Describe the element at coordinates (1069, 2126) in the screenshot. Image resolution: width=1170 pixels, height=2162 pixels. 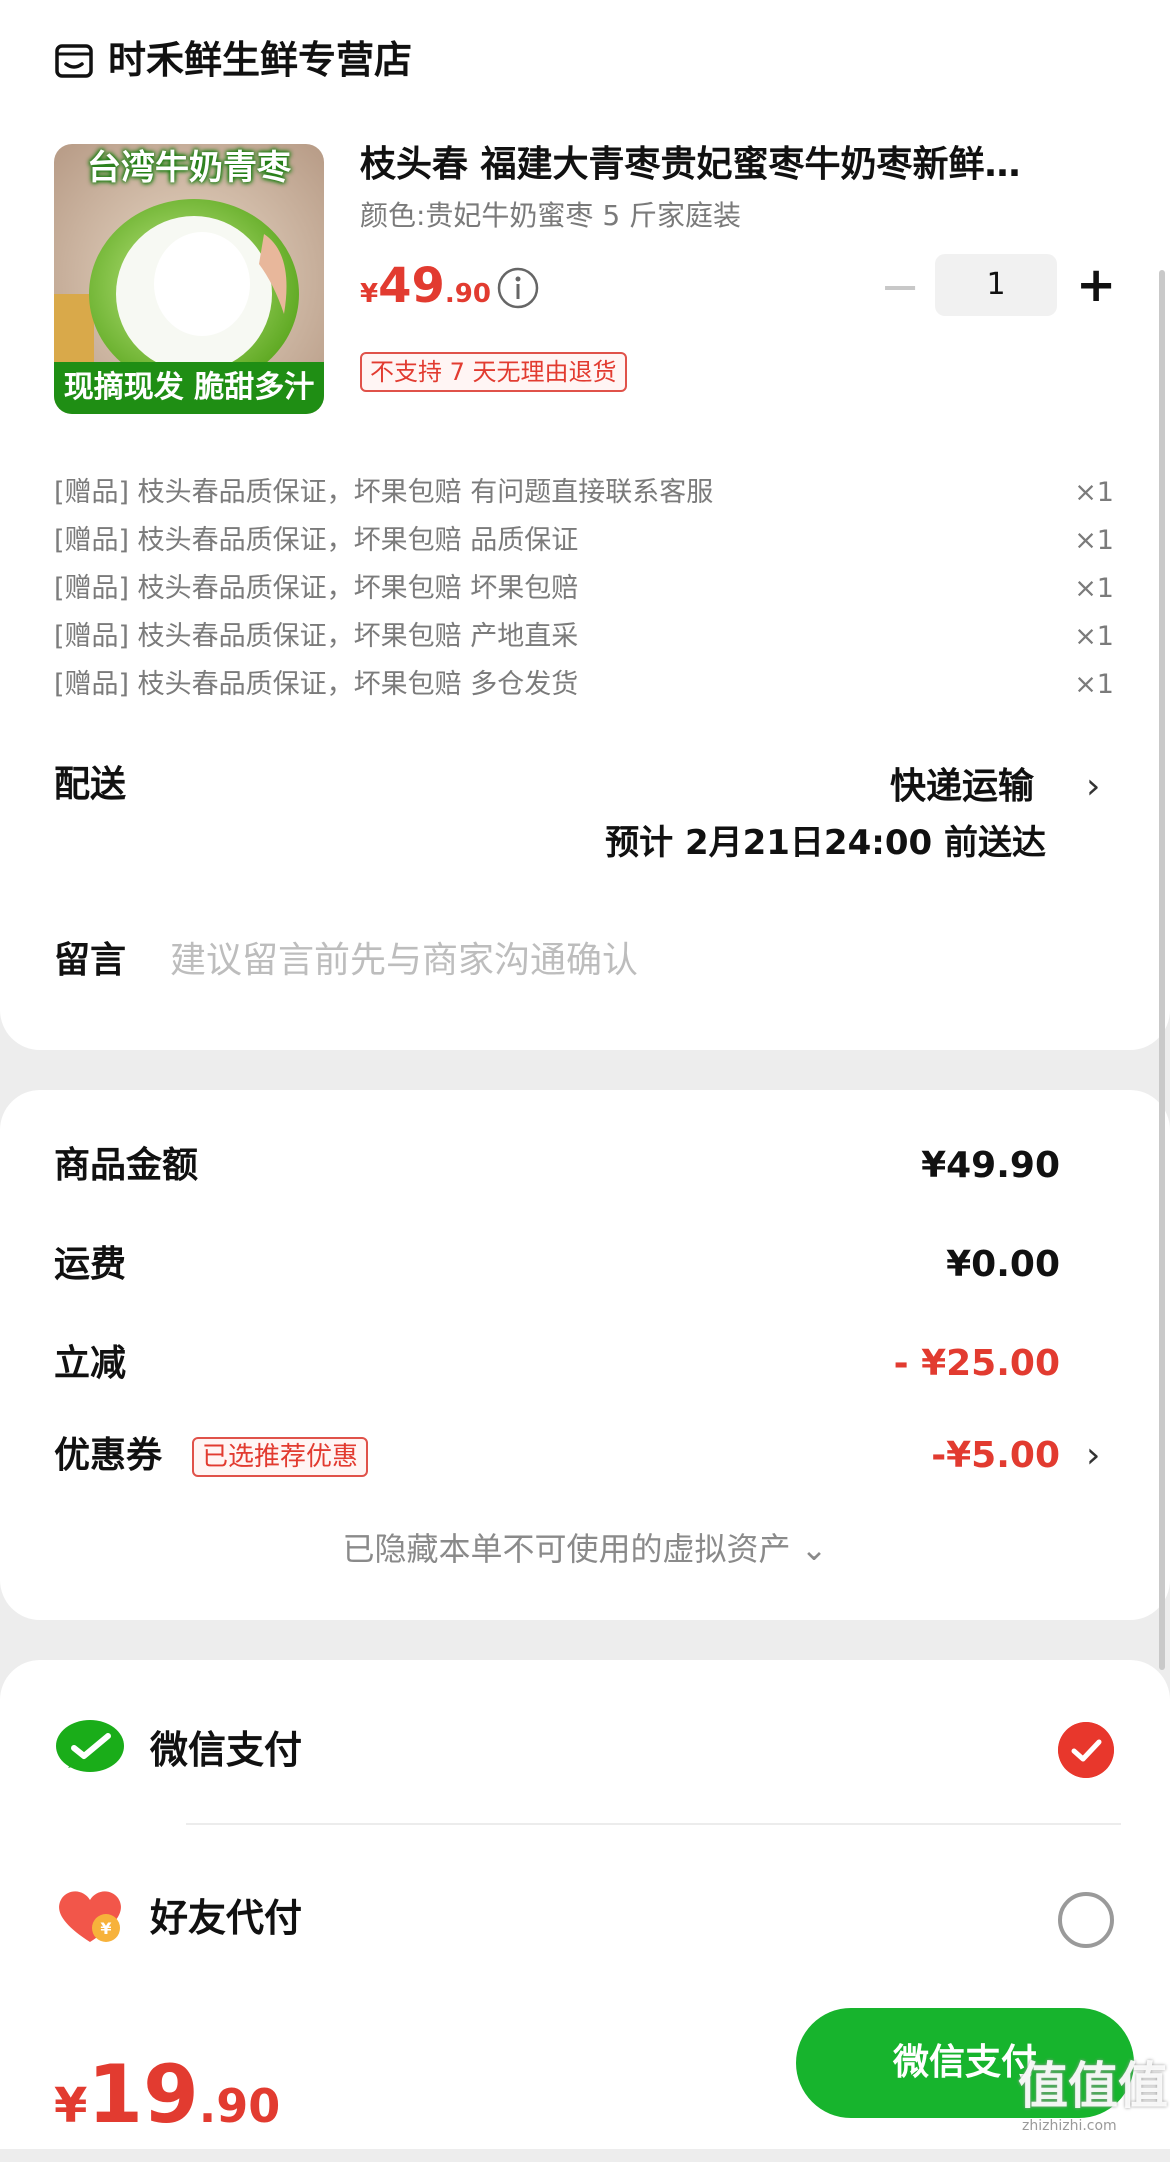
I see `watermark-url: zhizhizhi.com` at that location.